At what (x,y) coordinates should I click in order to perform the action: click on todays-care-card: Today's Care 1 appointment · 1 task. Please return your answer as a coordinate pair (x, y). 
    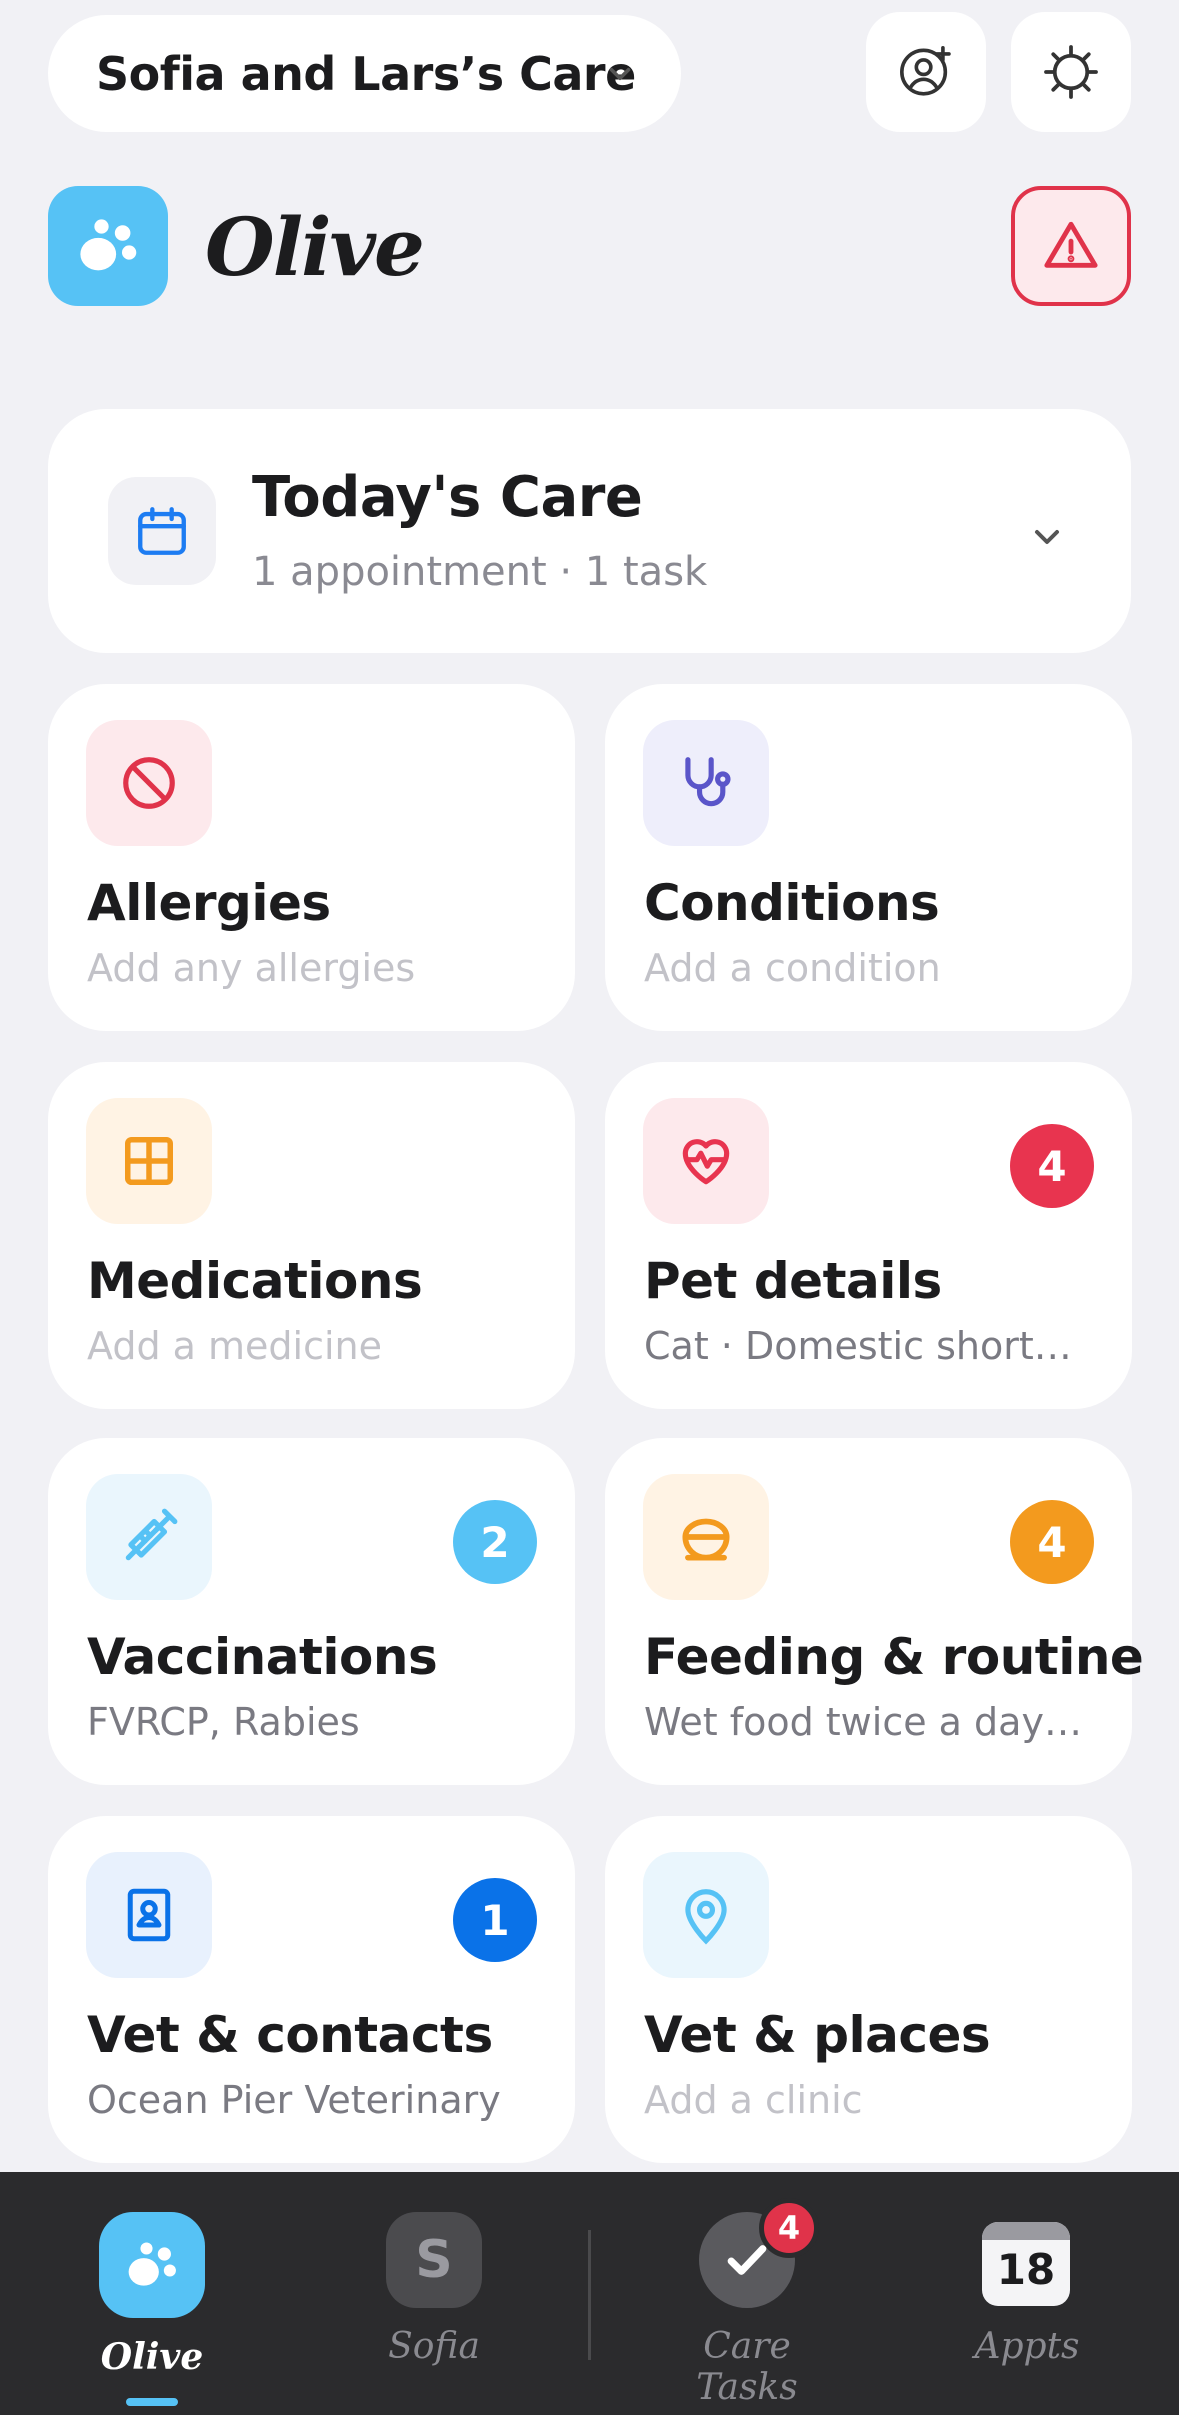
    Looking at the image, I should click on (589, 531).